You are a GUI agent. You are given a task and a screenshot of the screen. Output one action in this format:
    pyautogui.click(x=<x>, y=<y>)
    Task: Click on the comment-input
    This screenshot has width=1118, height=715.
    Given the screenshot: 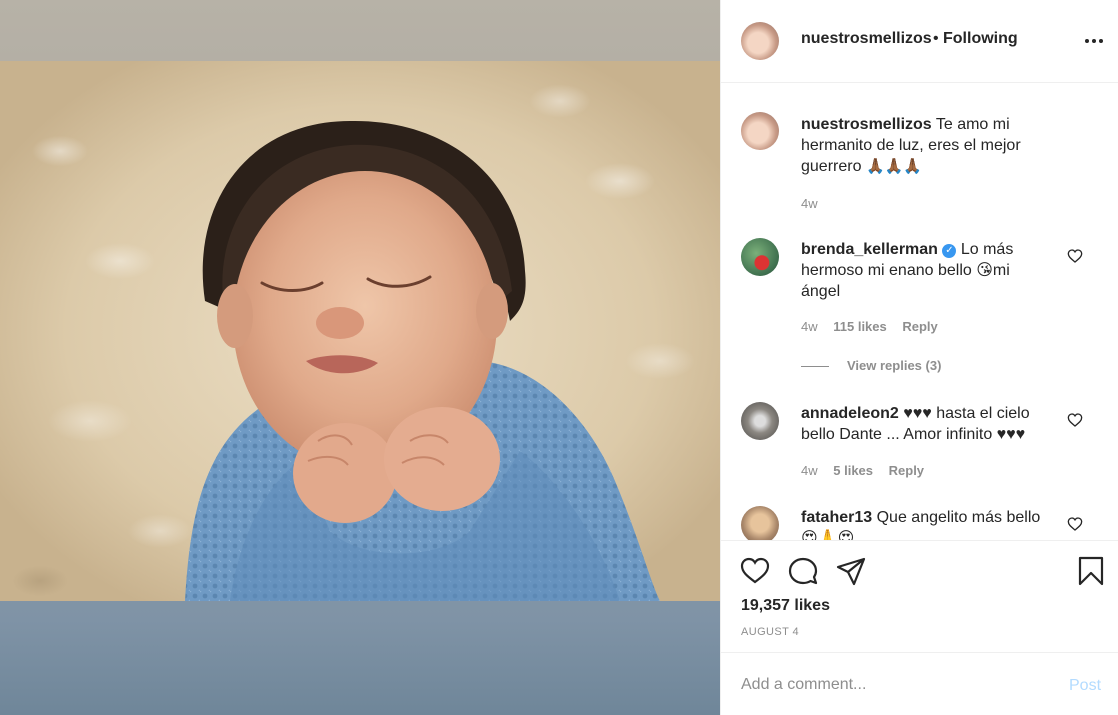 What is the action you would take?
    pyautogui.click(x=891, y=685)
    